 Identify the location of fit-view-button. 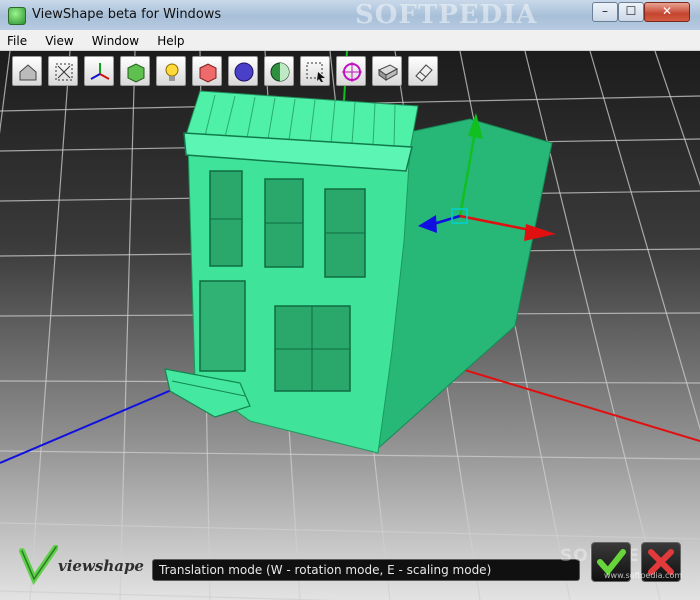
(63, 71).